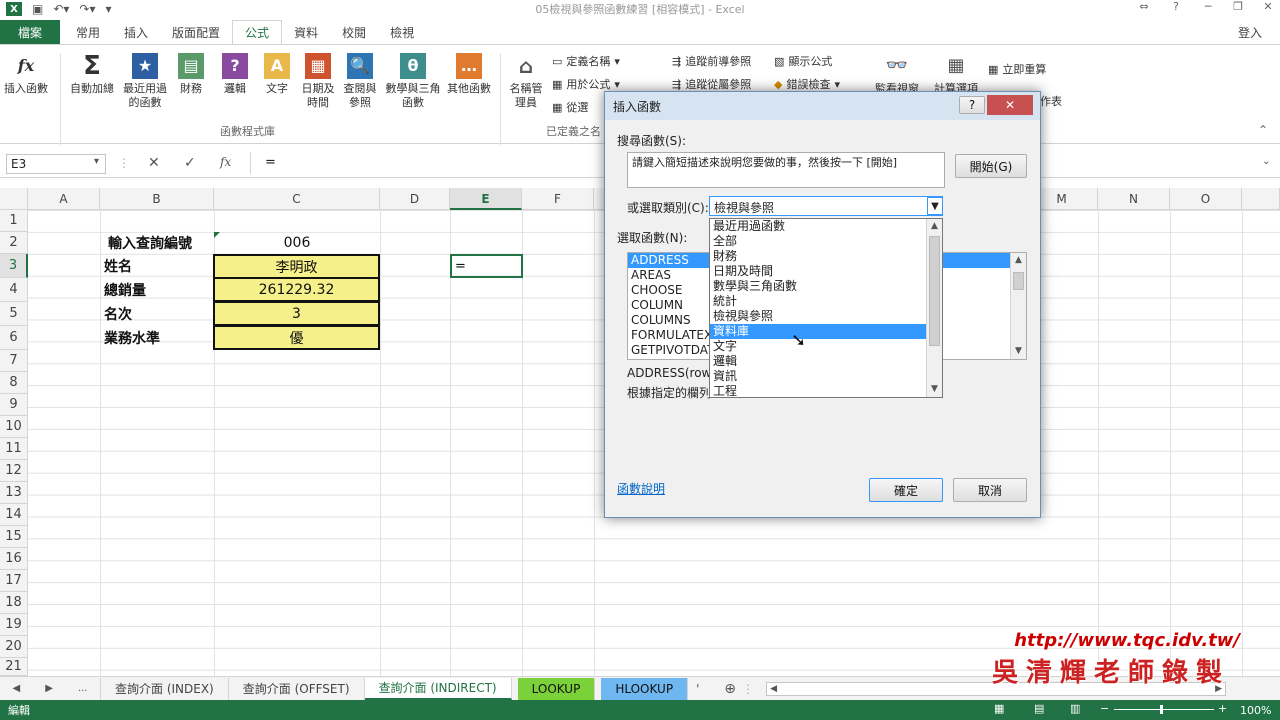 The height and width of the screenshot is (720, 1280). What do you see at coordinates (14, 515) in the screenshot?
I see `row-header: 14` at bounding box center [14, 515].